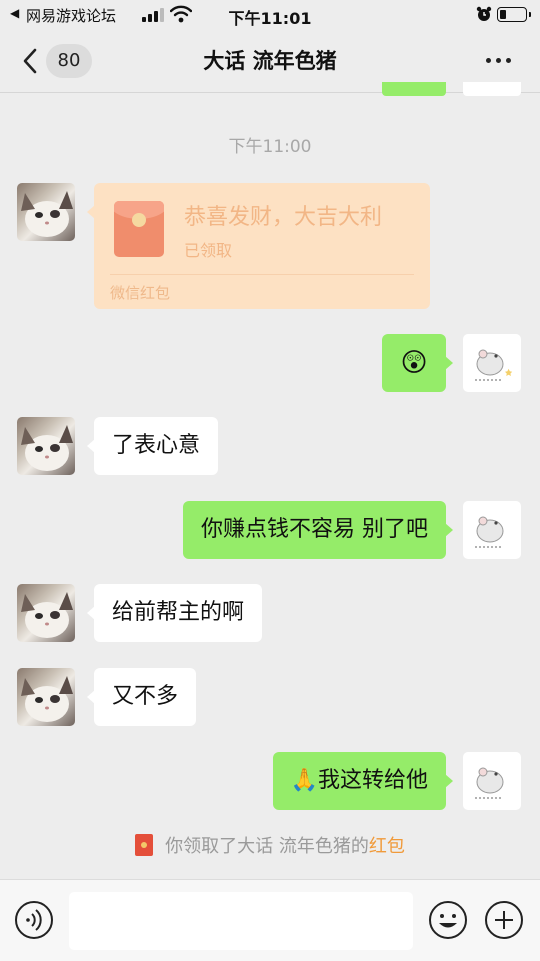  What do you see at coordinates (363, 781) in the screenshot?
I see `message-bubble: 🙏我这转给他` at bounding box center [363, 781].